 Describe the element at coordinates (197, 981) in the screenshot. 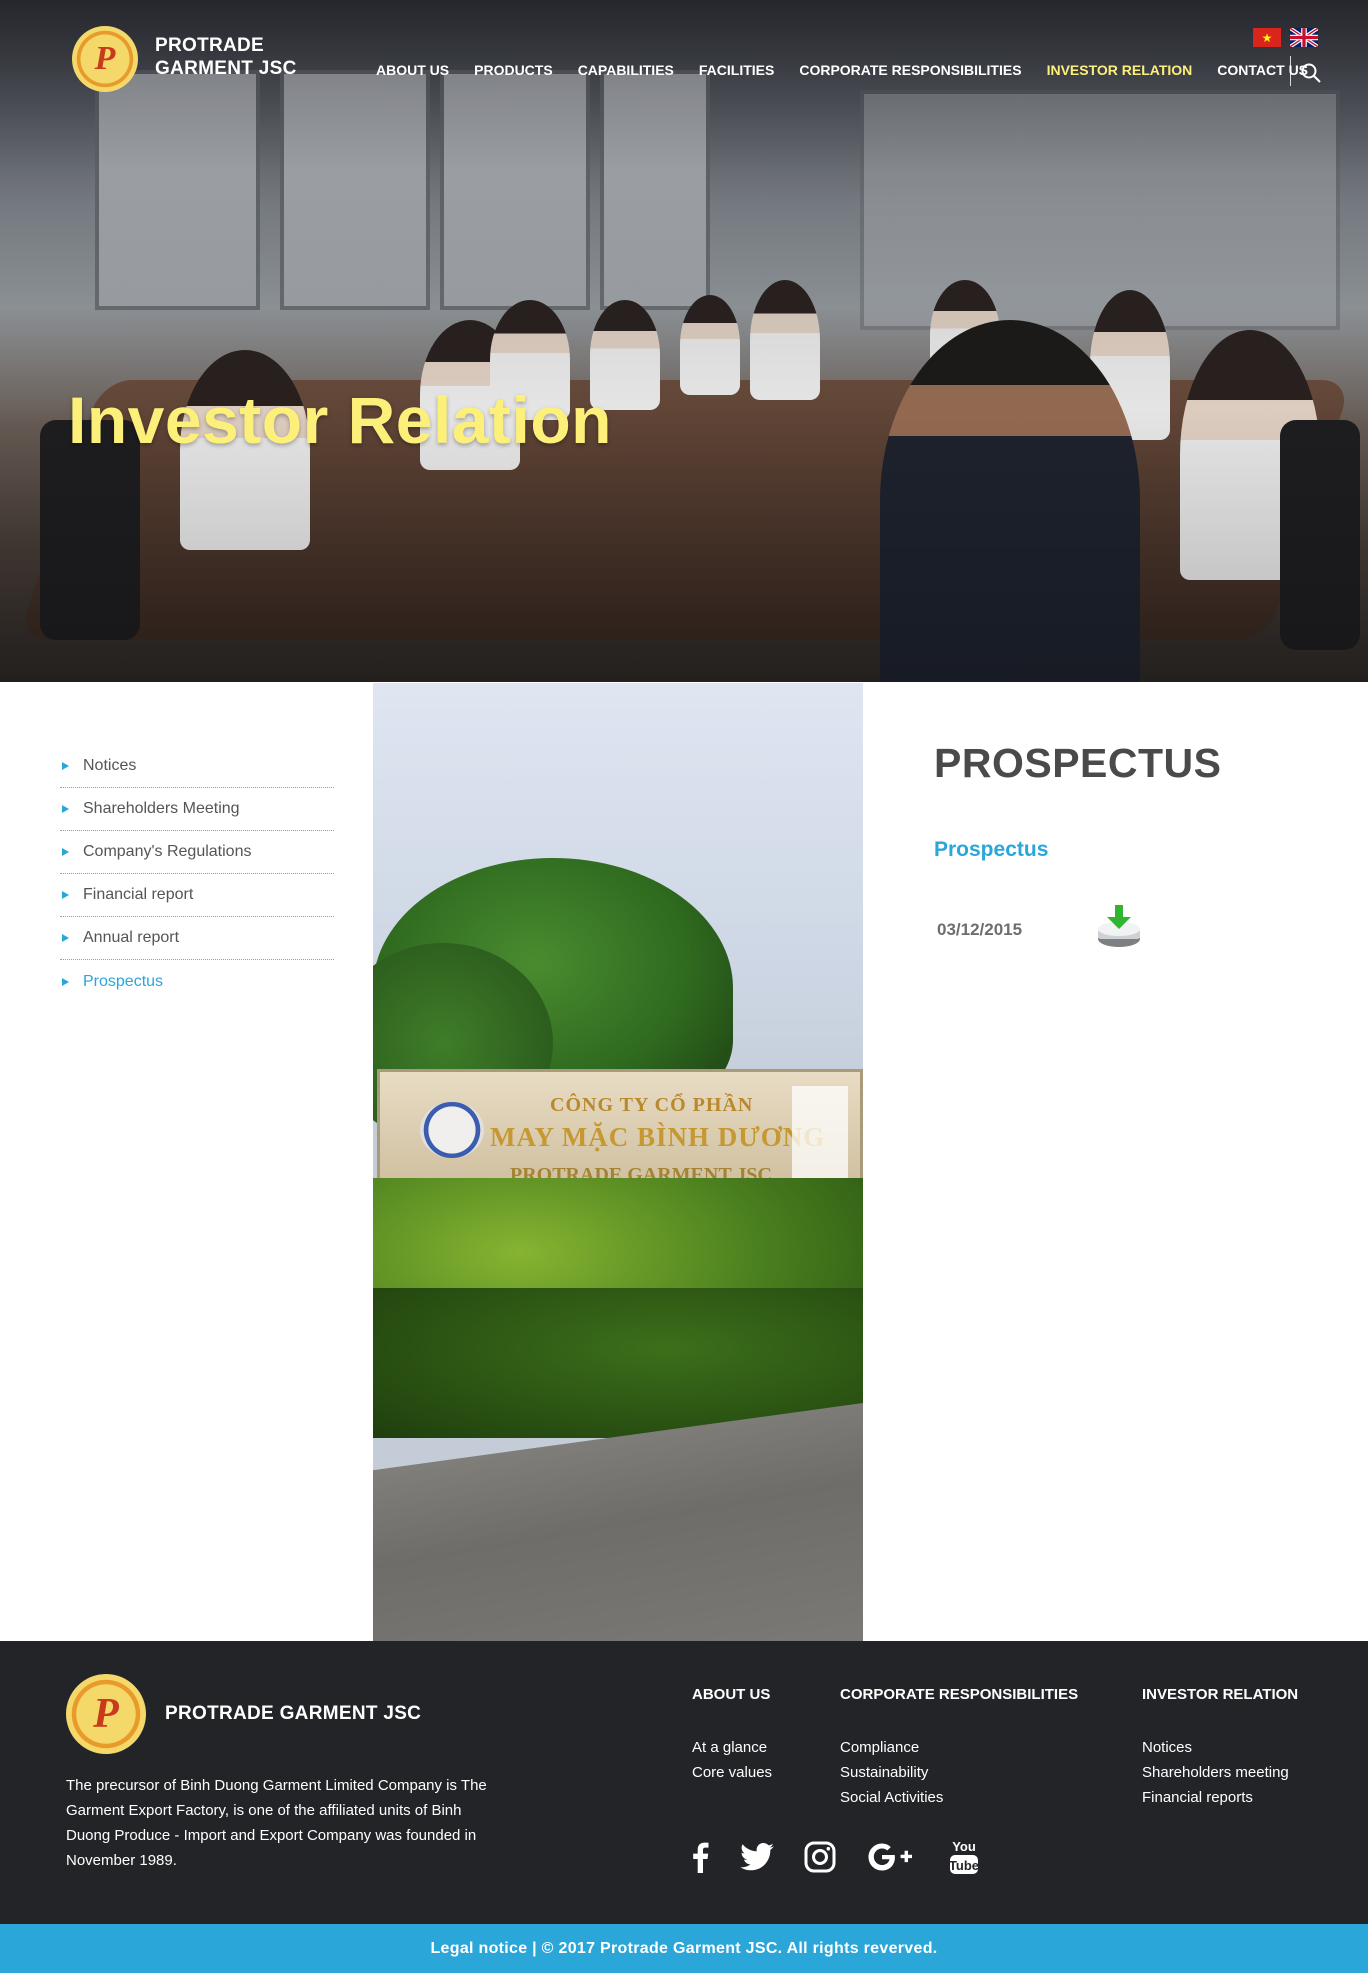

I see `sidebar-item-prospectus: Prospectus` at that location.